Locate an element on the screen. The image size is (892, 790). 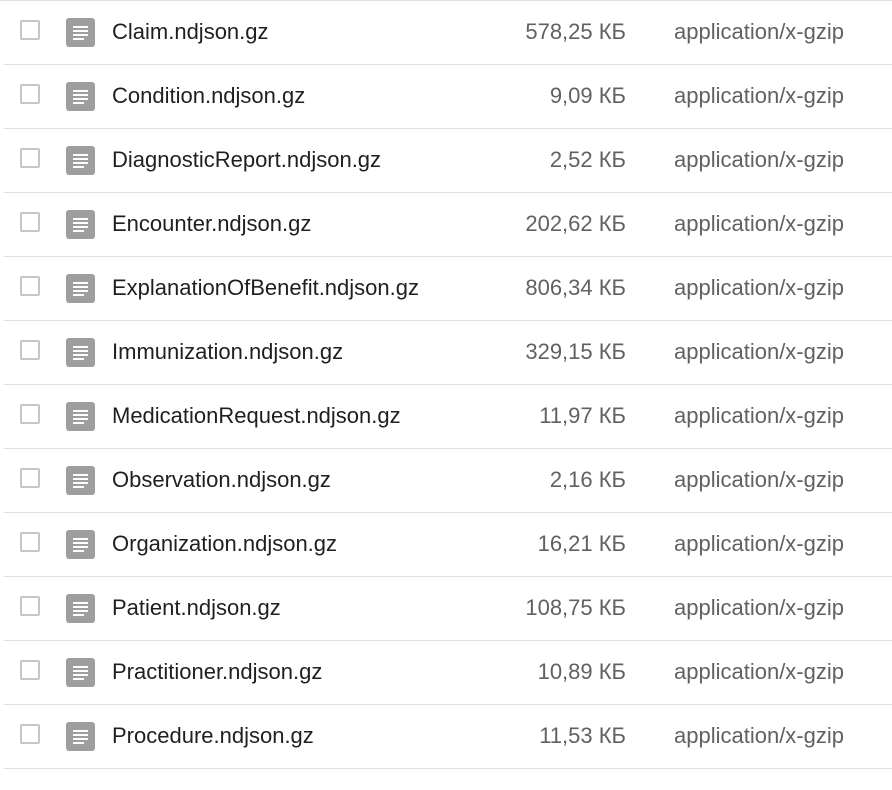
file-name-link: DiagnosticReport.ndjson.gz is located at coordinates (246, 160).